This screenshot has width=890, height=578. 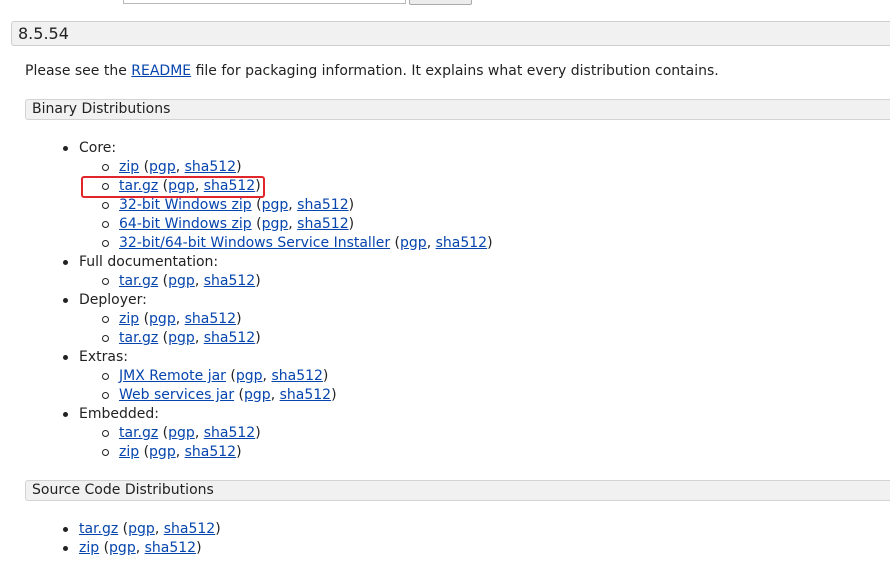 I want to click on list-item: JMX Remote jar (pgp, sha512), so click(x=297, y=376).